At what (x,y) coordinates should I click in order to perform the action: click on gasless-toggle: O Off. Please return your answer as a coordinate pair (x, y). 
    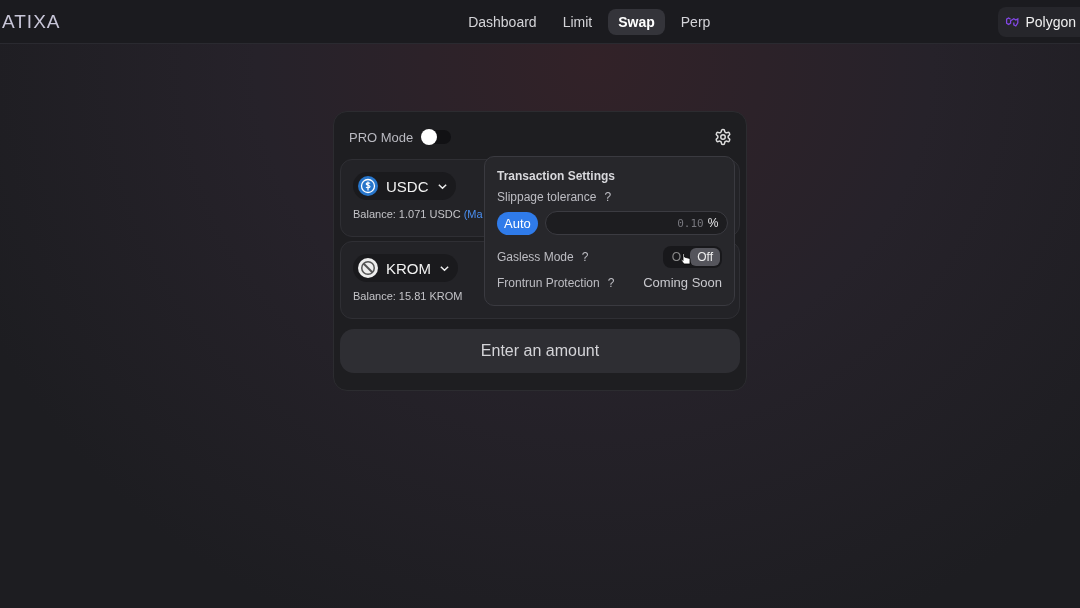
    Looking at the image, I should click on (692, 257).